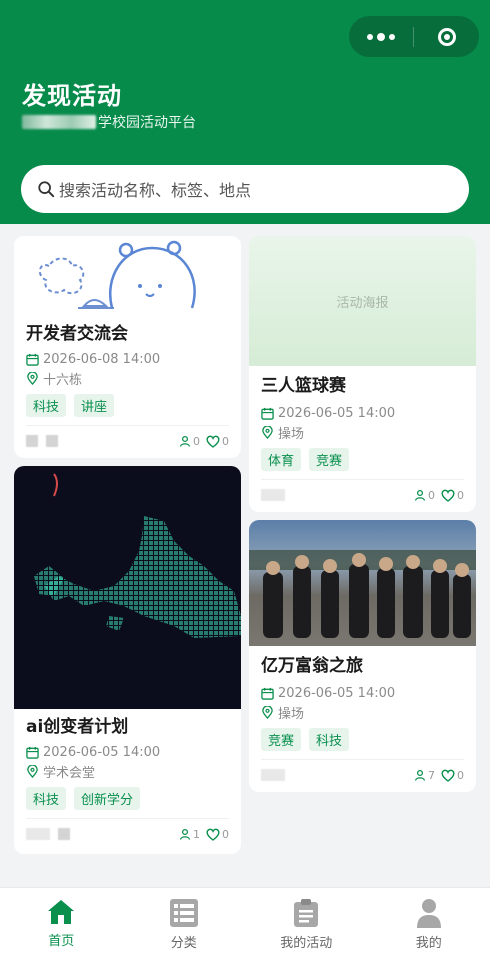 Image resolution: width=490 pixels, height=961 pixels. What do you see at coordinates (429, 941) in the screenshot?
I see `tab-label: 我的` at bounding box center [429, 941].